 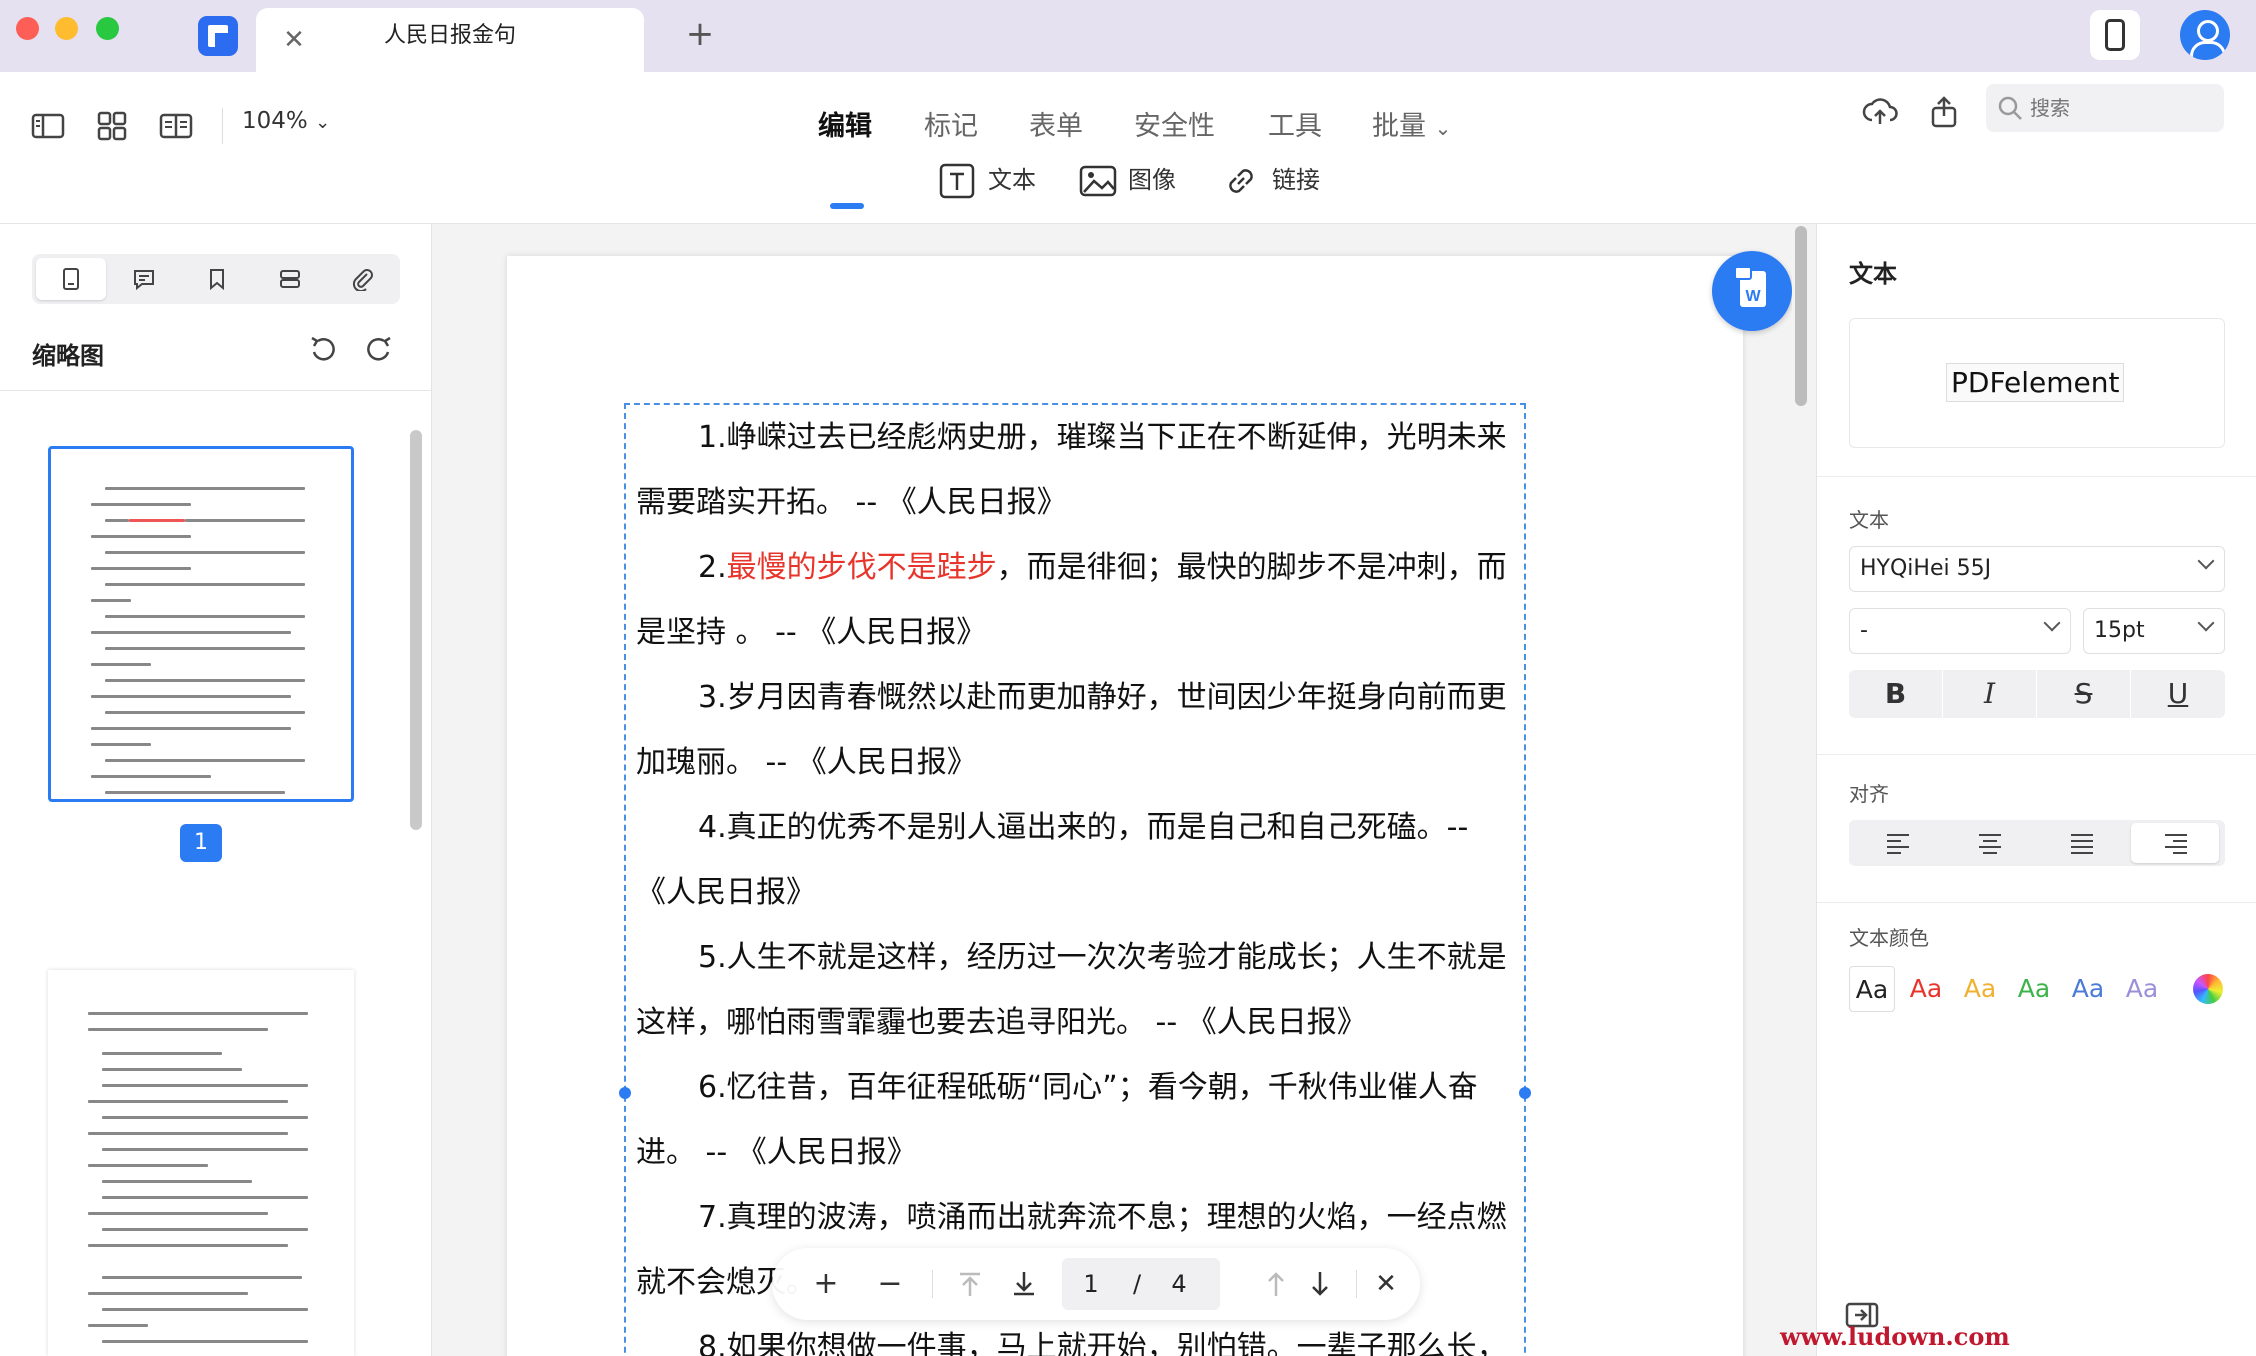 I want to click on align-left-icon, so click(x=1897, y=843).